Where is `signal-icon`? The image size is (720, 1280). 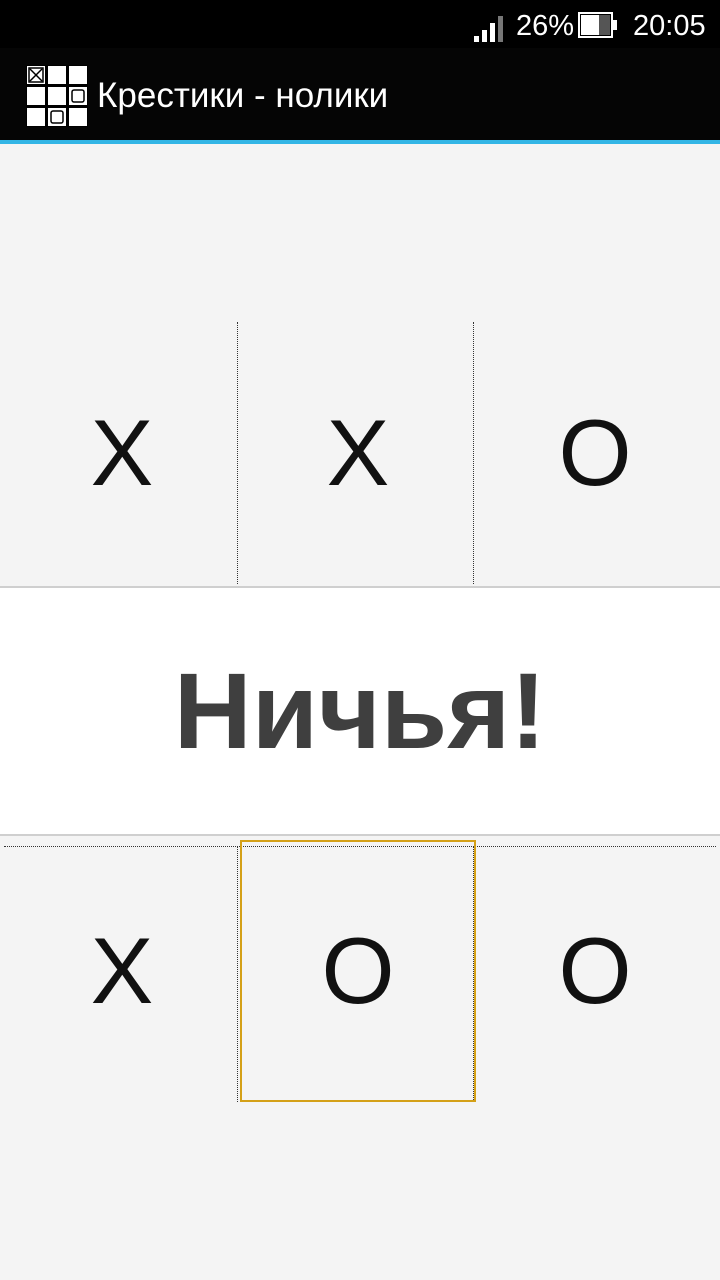
signal-icon is located at coordinates (488, 29).